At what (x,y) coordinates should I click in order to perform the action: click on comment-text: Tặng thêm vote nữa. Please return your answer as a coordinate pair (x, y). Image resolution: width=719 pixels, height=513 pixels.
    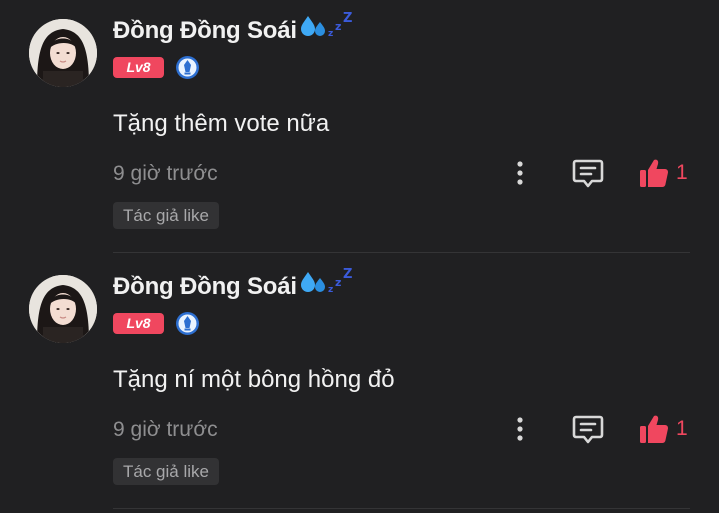
    Looking at the image, I should click on (221, 123).